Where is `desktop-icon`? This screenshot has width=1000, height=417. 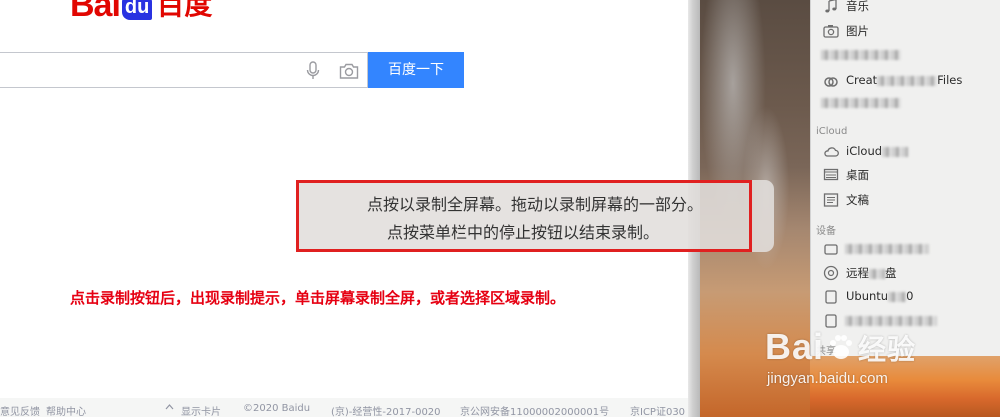
desktop-icon is located at coordinates (831, 174).